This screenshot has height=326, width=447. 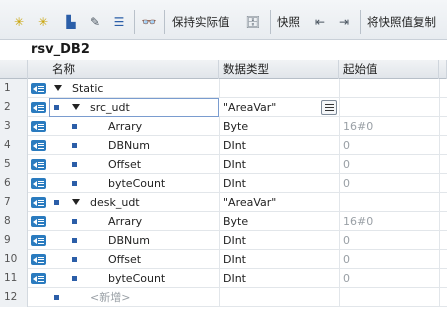 I want to click on table-row: 8 Arrary Byte 16#0, so click(x=223, y=221).